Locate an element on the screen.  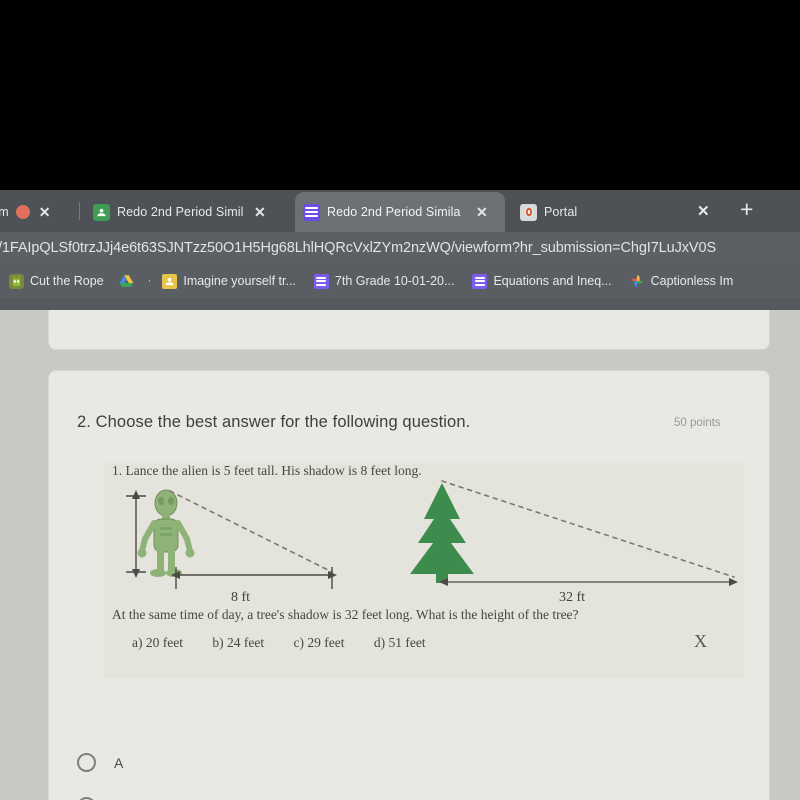
tab-portal: Portal is located at coordinates (592, 212).